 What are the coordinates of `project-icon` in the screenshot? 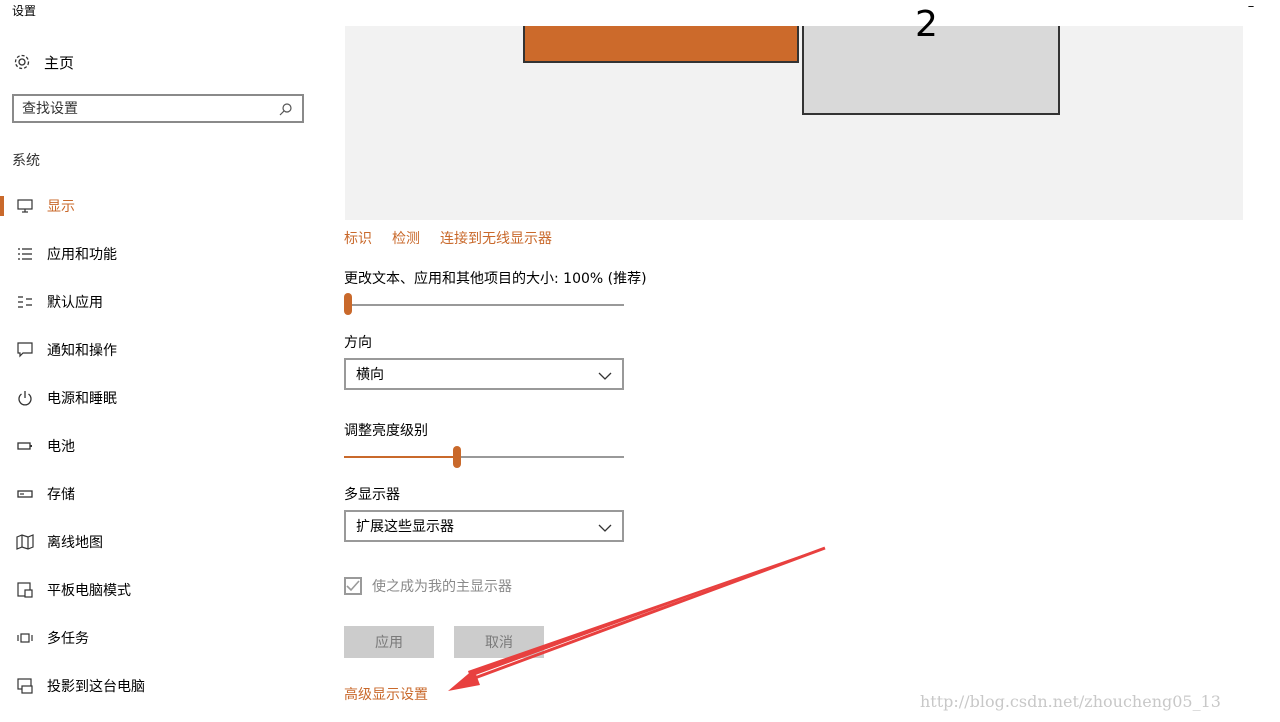 It's located at (25, 686).